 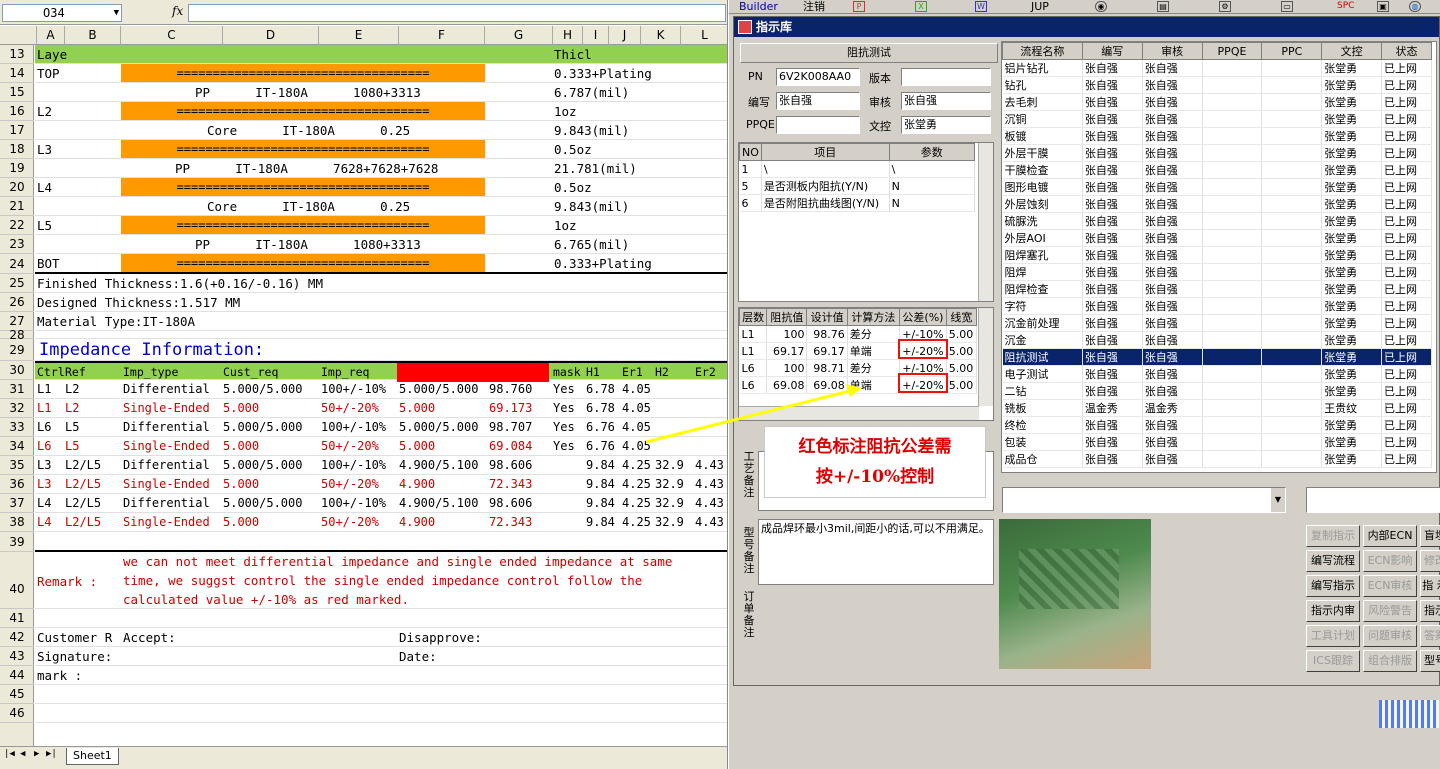 What do you see at coordinates (1217, 204) in the screenshot?
I see `table-row: 外层蚀刻 张自强 张自强 张堂勇 已上网` at bounding box center [1217, 204].